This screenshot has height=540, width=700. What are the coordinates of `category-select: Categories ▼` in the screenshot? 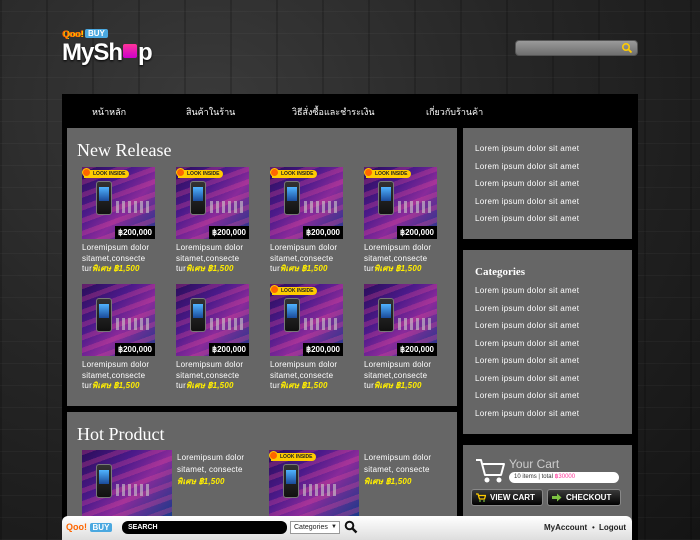 It's located at (315, 527).